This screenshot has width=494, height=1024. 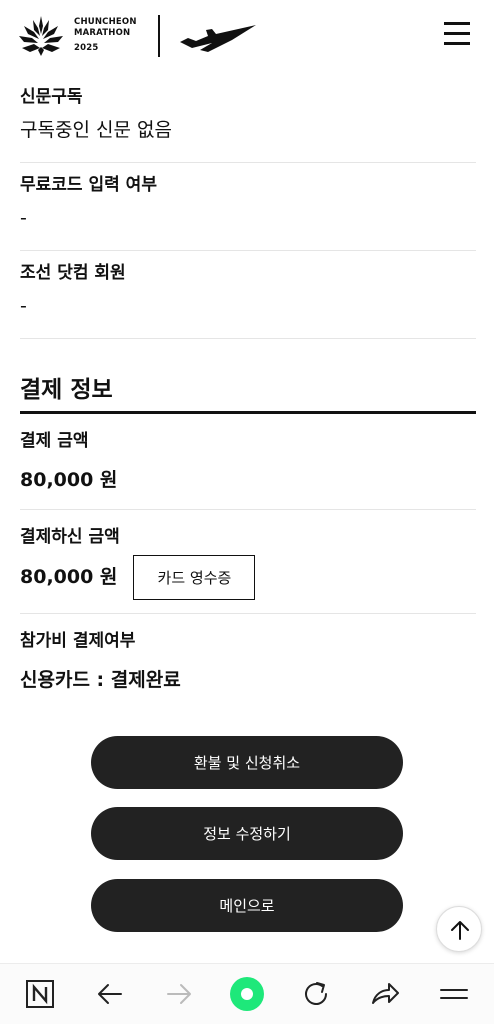 What do you see at coordinates (179, 994) in the screenshot?
I see `forward-arrow-icon` at bounding box center [179, 994].